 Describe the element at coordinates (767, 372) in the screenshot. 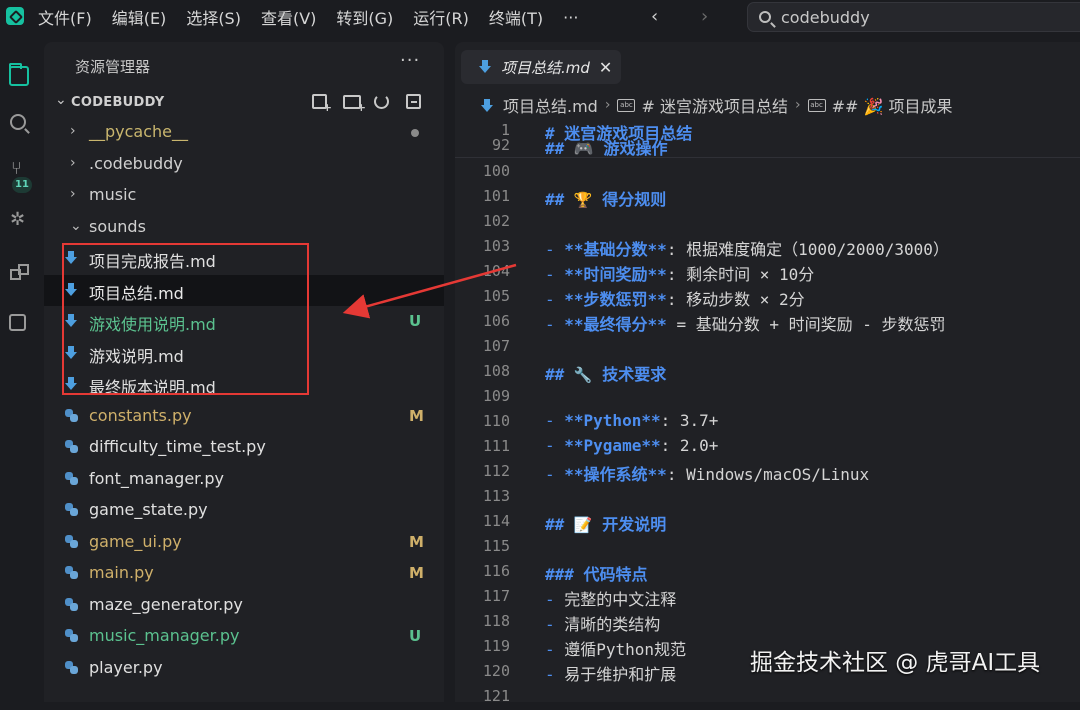

I see `code-line: 108 ## 🔧 技术要求` at that location.